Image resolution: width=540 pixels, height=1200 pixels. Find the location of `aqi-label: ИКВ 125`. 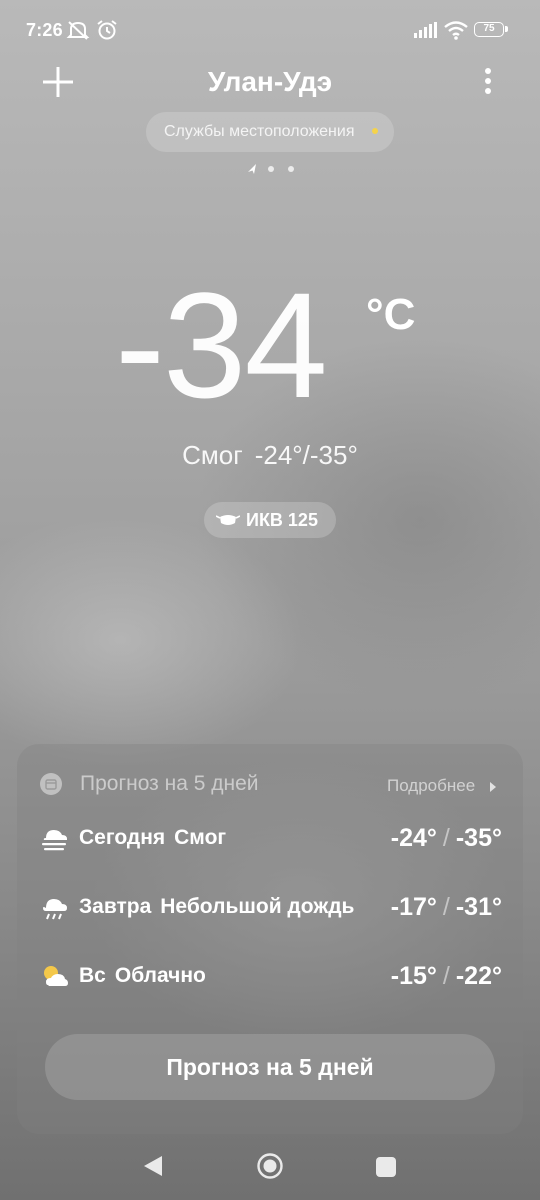

aqi-label: ИКВ 125 is located at coordinates (282, 520).